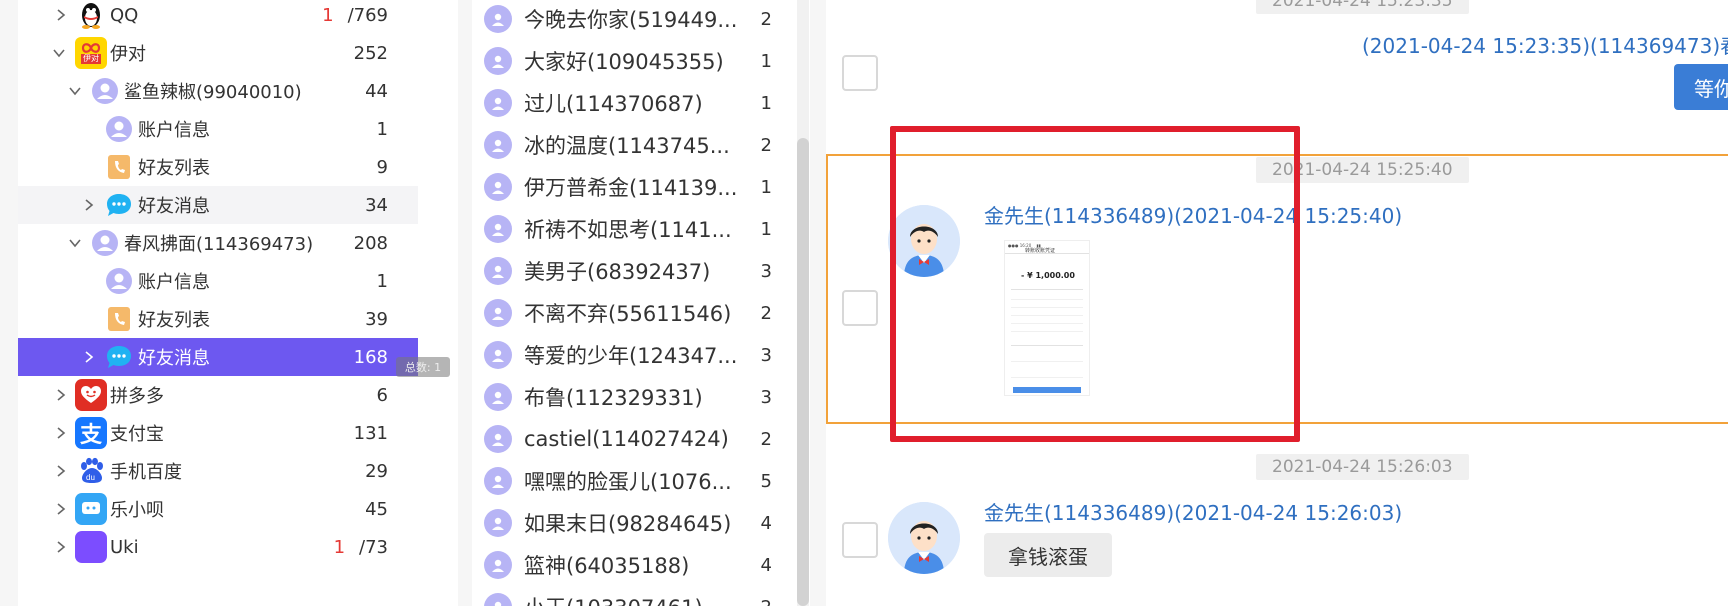 This screenshot has width=1728, height=606. Describe the element at coordinates (218, 509) in the screenshot. I see `tree-item-lexiaobei: 乐小呗 45` at that location.